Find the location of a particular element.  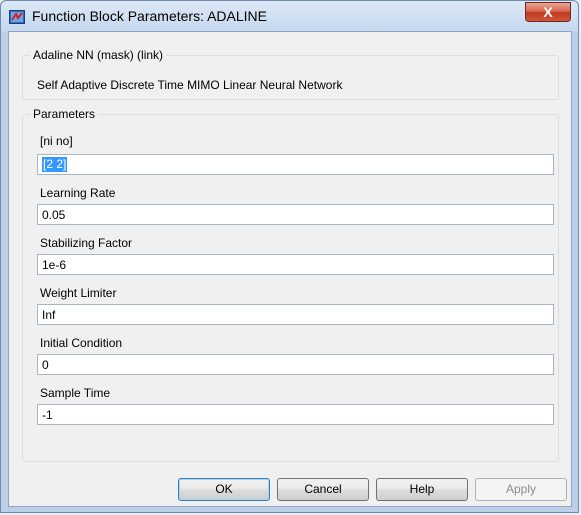

close-icon: X is located at coordinates (548, 12).